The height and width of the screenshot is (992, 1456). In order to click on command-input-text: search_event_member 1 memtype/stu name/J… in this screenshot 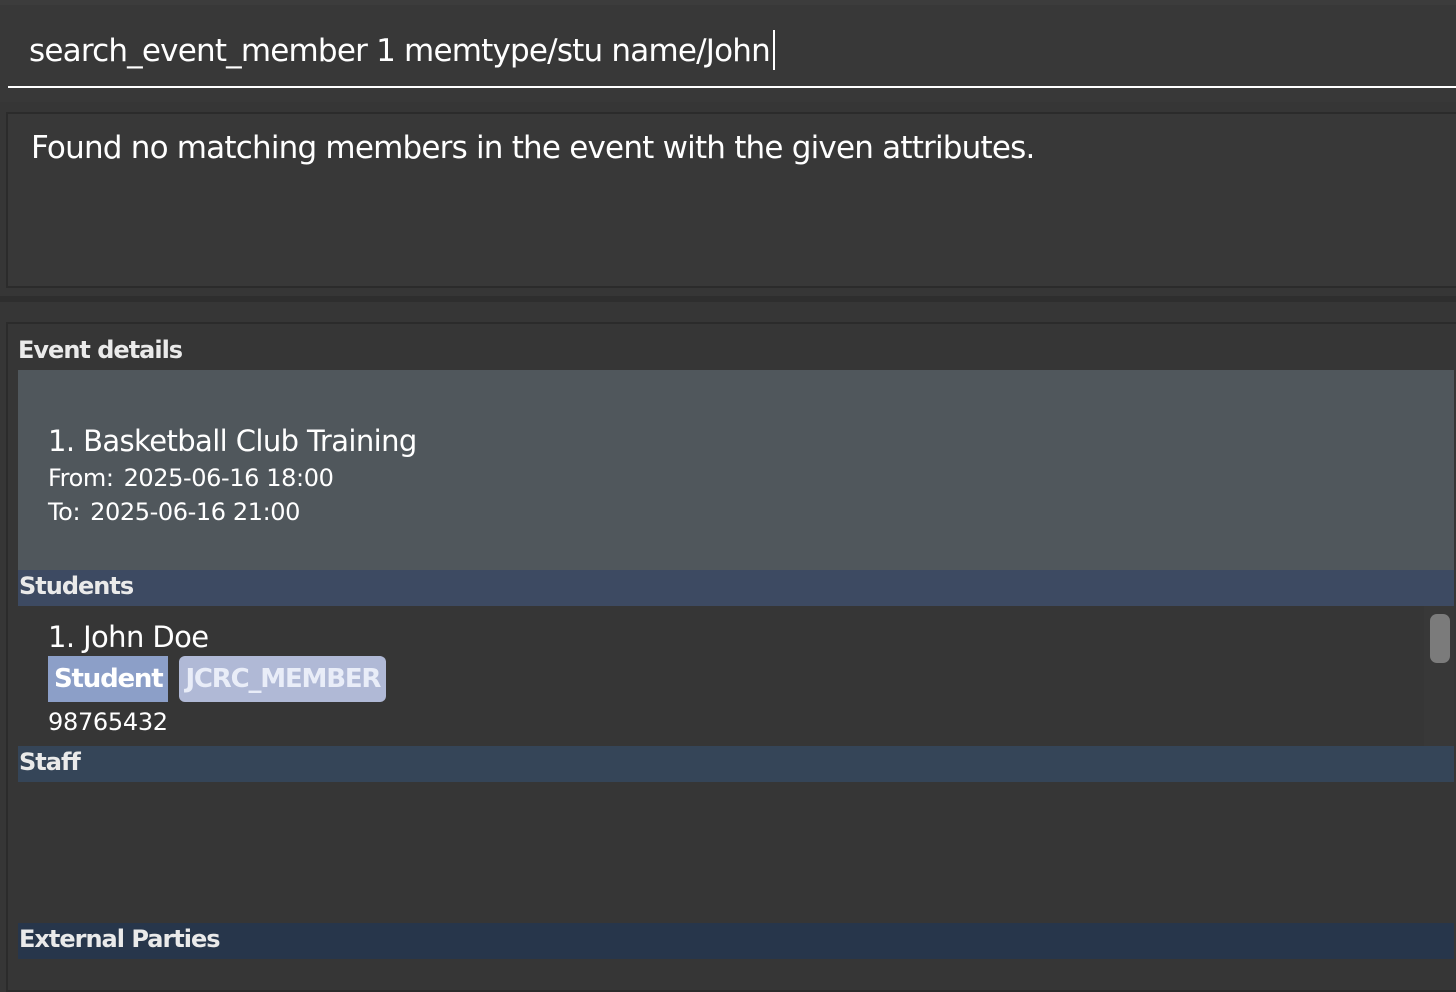, I will do `click(402, 49)`.